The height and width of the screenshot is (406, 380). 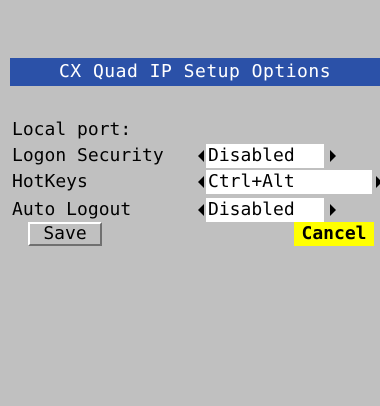 What do you see at coordinates (72, 209) in the screenshot?
I see `auto-logout-label: Auto Logout` at bounding box center [72, 209].